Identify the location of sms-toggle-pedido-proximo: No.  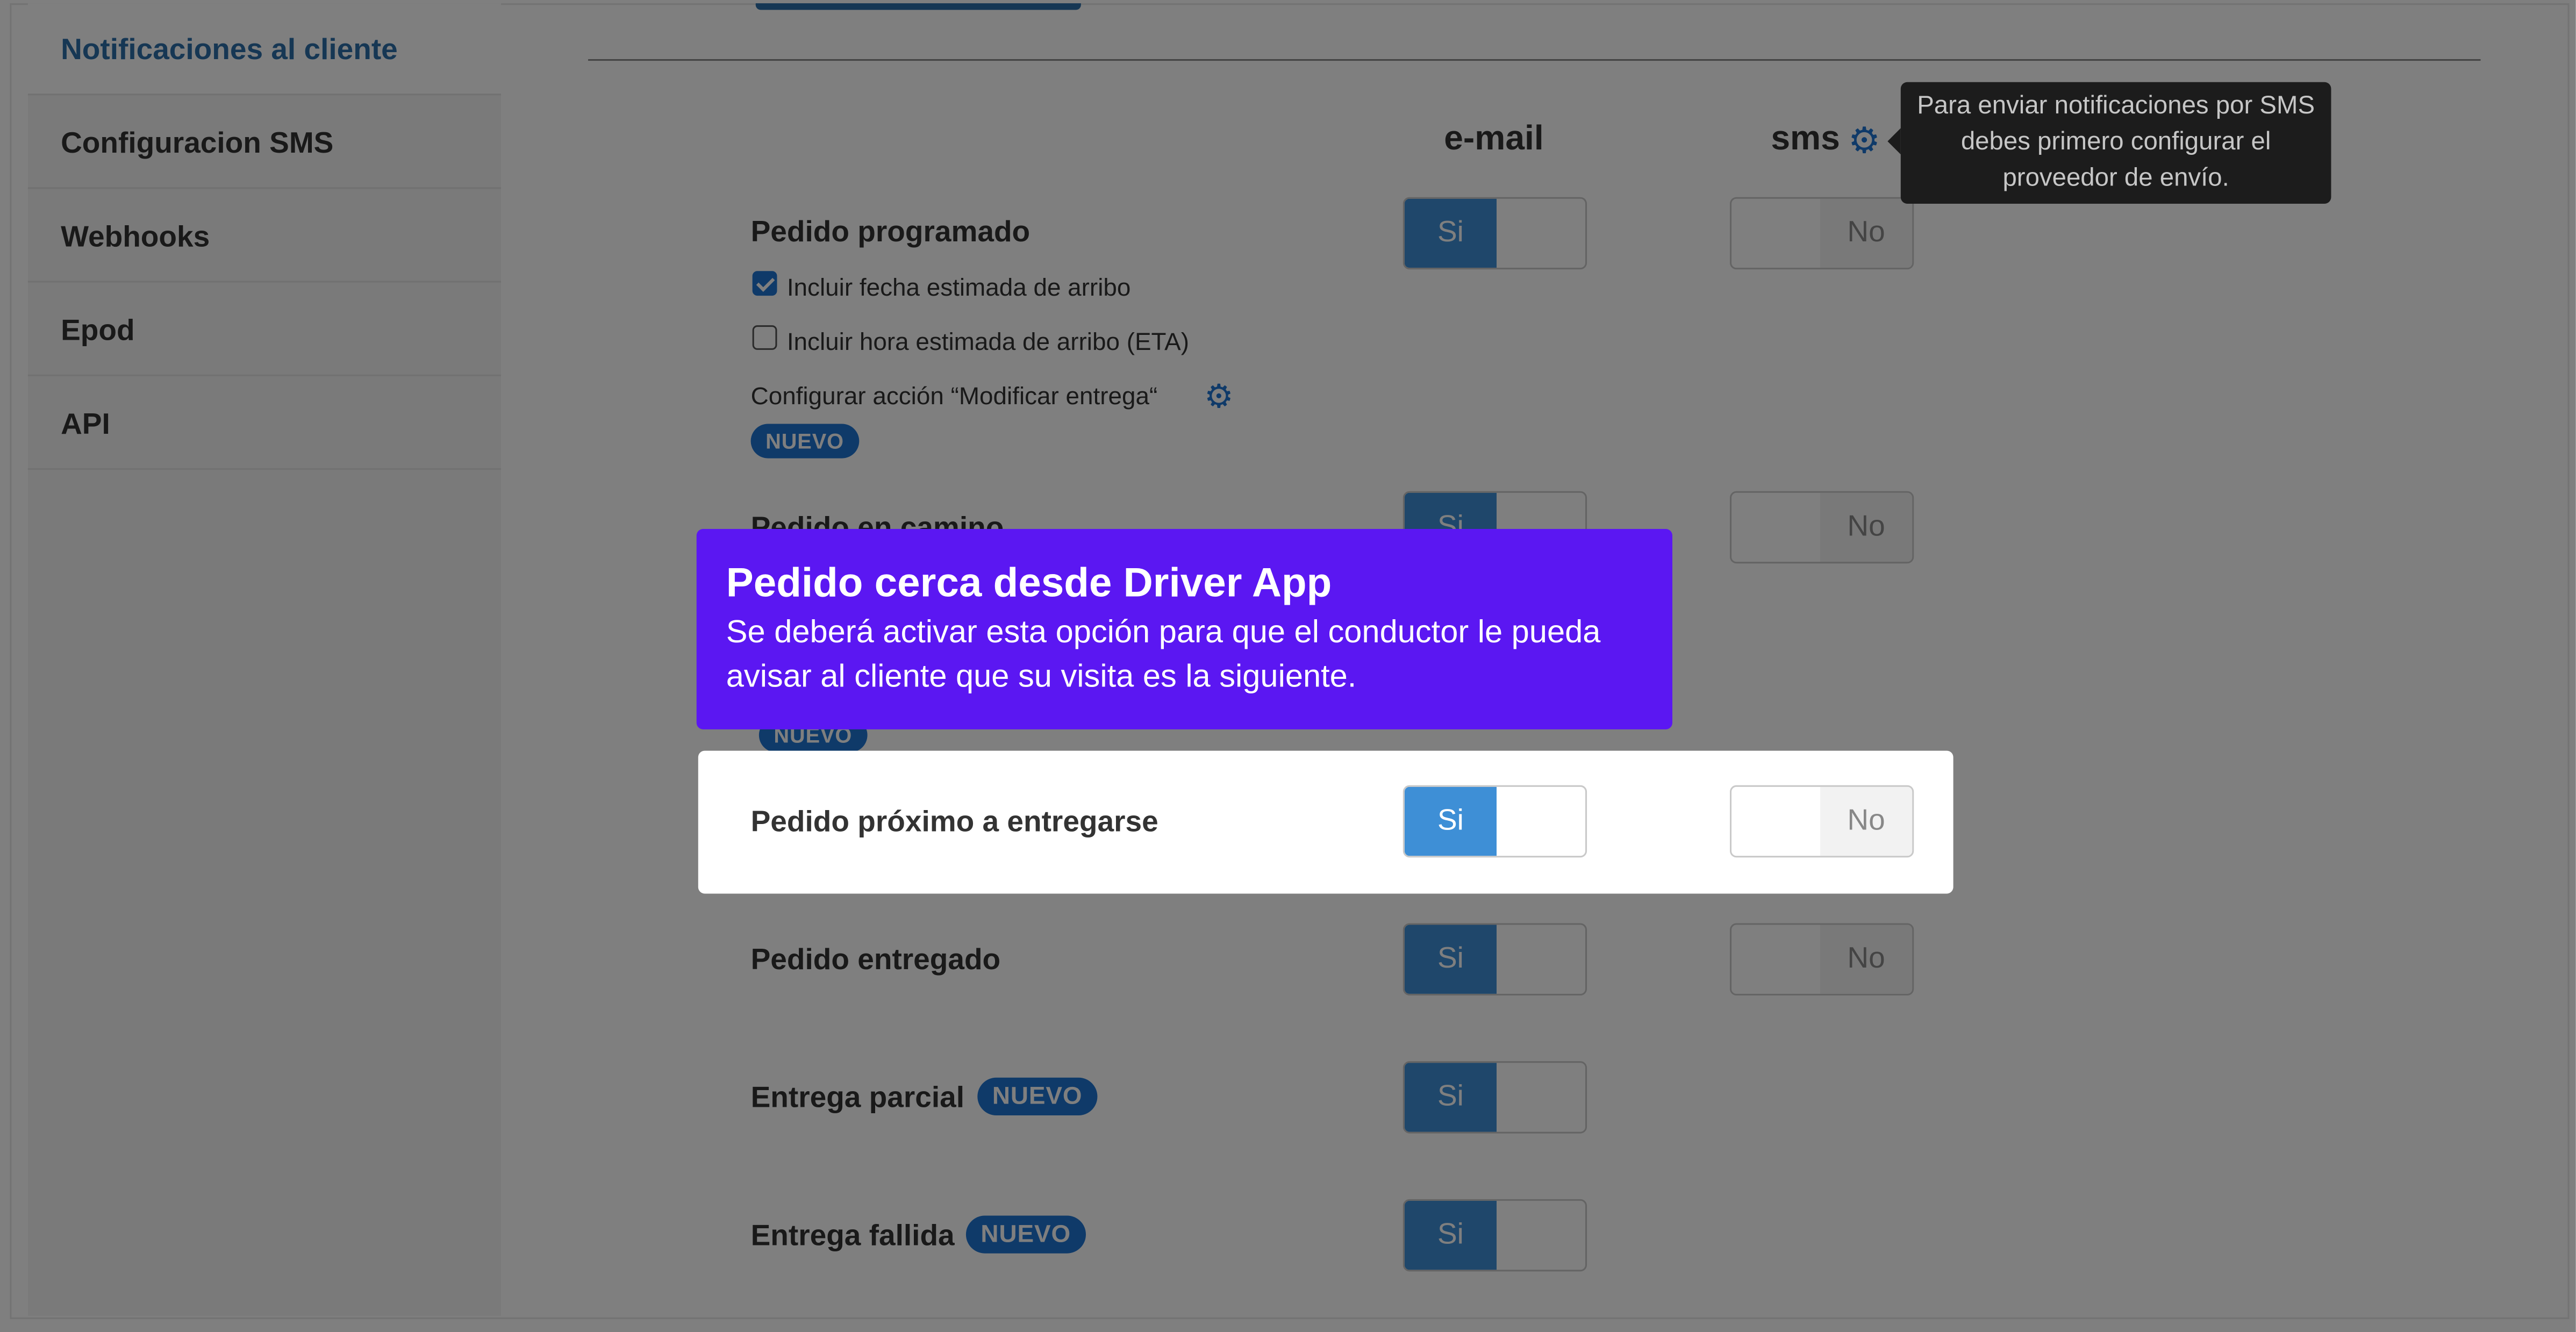
(1821, 821).